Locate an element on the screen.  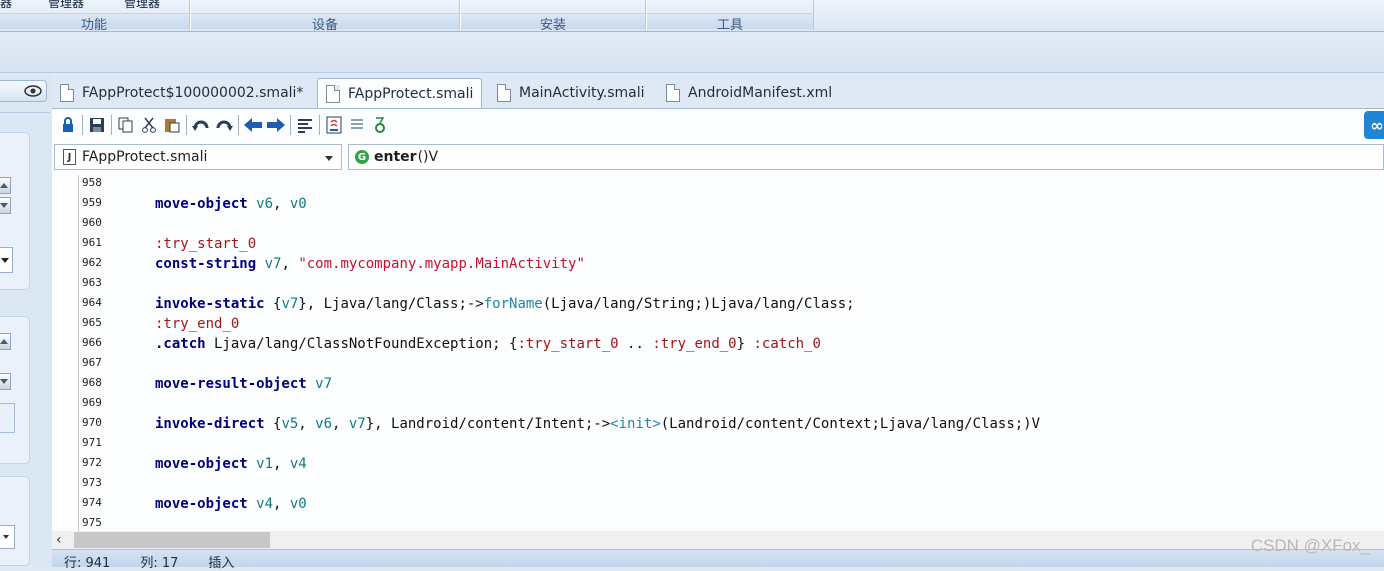
code-text: :try_start_0 is located at coordinates (206, 244).